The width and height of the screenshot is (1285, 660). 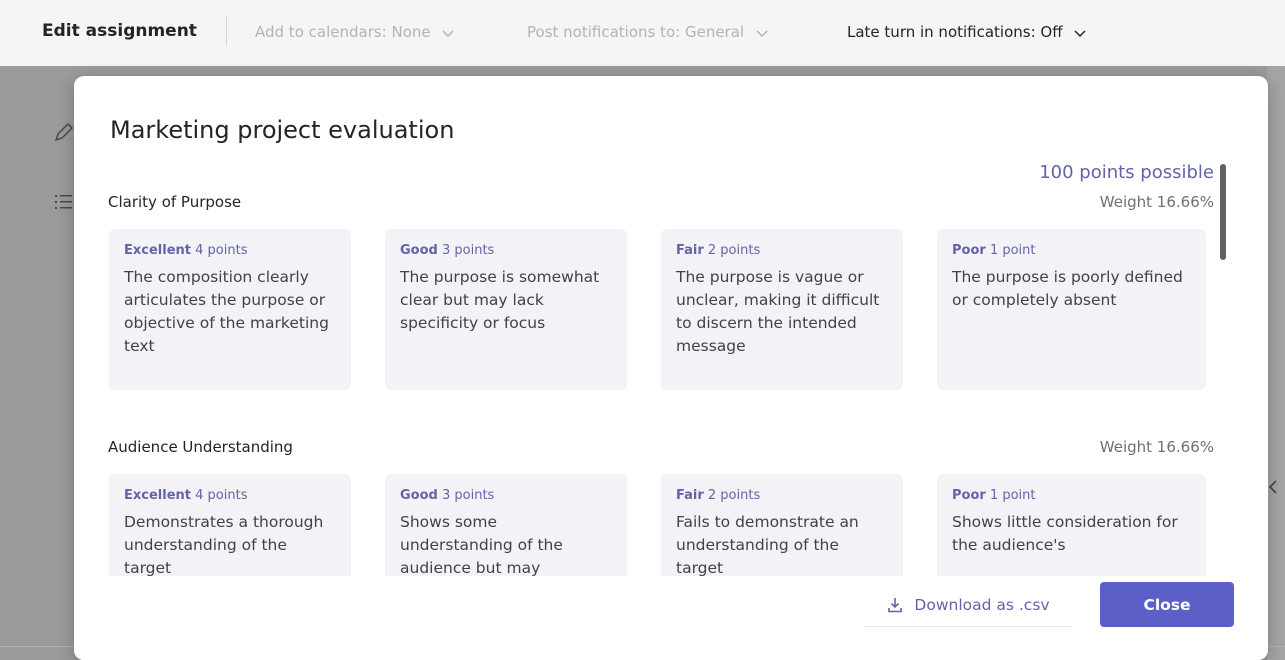 I want to click on add-to-calendars-label: Add to calendars: None, so click(x=343, y=32).